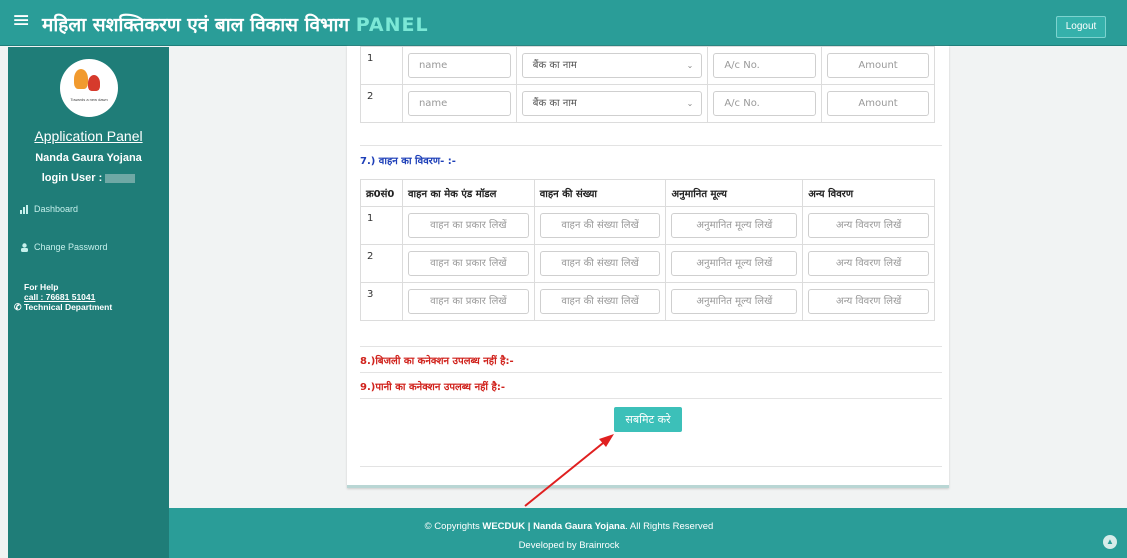 This screenshot has width=1127, height=558. What do you see at coordinates (18, 307) in the screenshot?
I see `phone-icon: ✆` at bounding box center [18, 307].